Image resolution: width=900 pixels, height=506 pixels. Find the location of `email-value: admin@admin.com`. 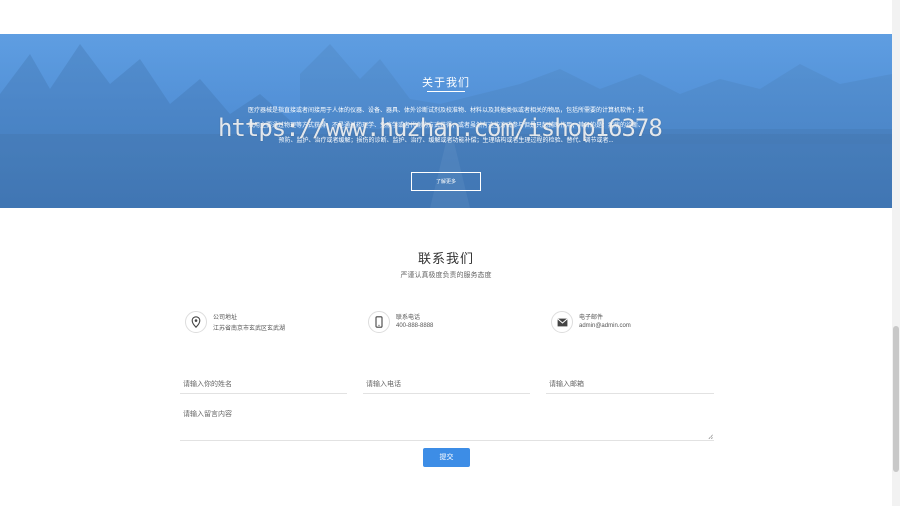

email-value: admin@admin.com is located at coordinates (605, 326).